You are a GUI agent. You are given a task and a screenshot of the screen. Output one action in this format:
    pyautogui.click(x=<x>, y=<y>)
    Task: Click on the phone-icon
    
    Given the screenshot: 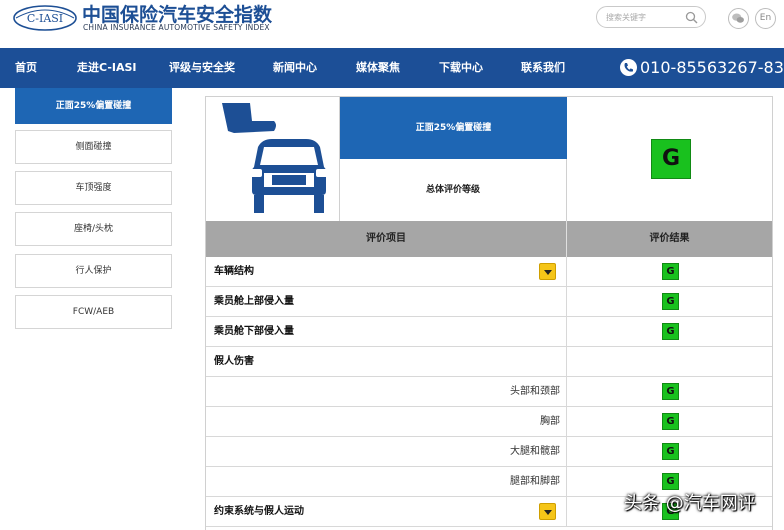 What is the action you would take?
    pyautogui.click(x=628, y=67)
    